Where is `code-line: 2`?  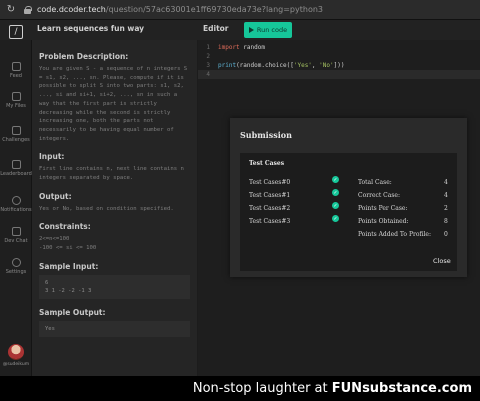 code-line: 2 is located at coordinates (339, 56).